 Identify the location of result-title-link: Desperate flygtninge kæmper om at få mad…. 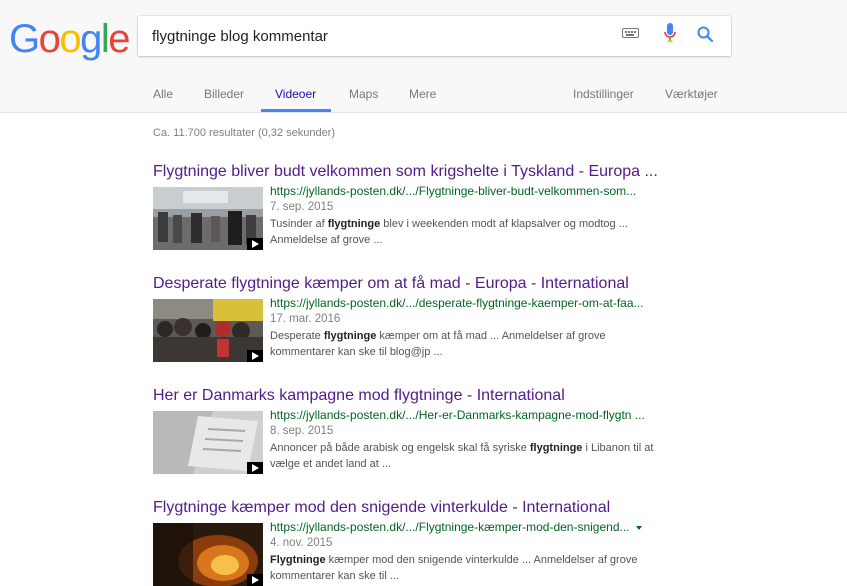
(391, 284).